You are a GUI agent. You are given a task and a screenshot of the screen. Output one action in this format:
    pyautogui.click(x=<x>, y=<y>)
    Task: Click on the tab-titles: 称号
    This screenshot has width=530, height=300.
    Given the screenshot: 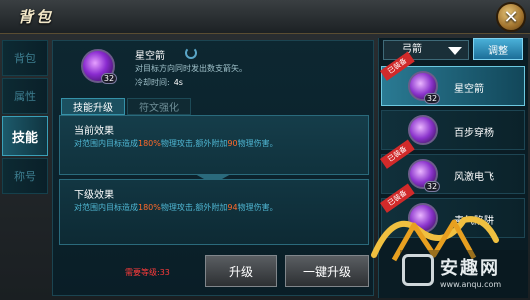 What is the action you would take?
    pyautogui.click(x=25, y=176)
    